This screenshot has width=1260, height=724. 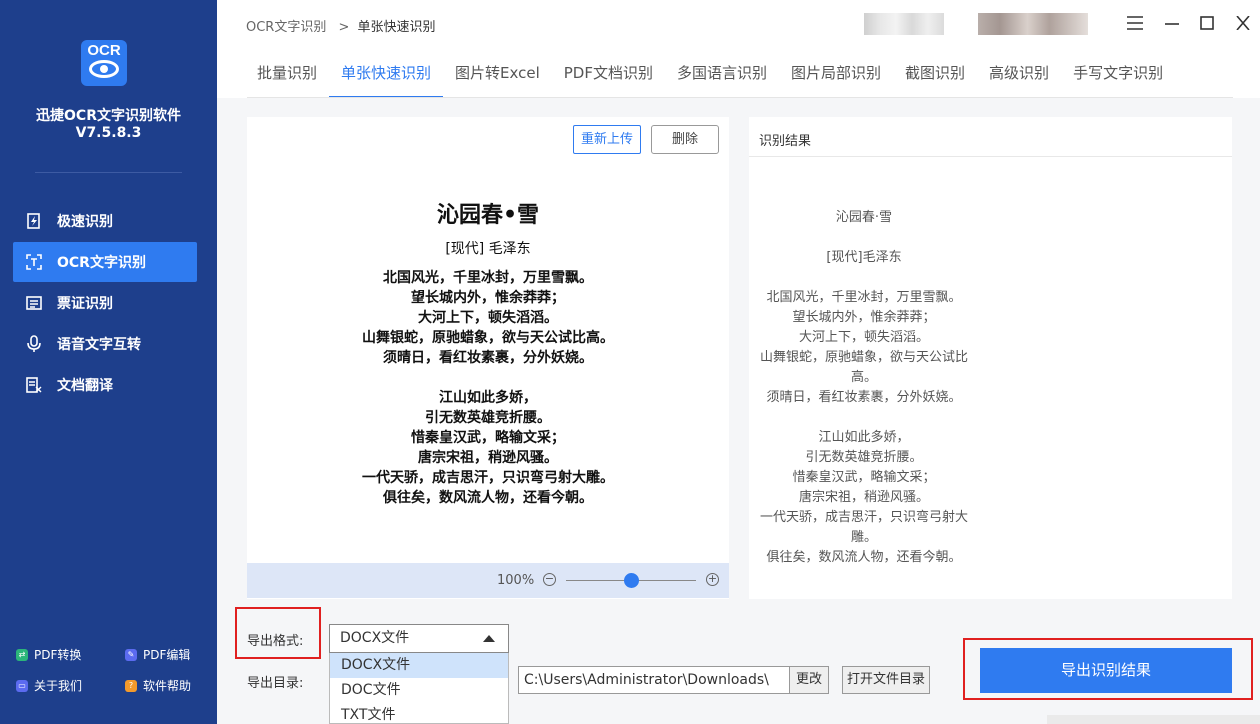 I want to click on minimize-icon, so click(x=1172, y=23).